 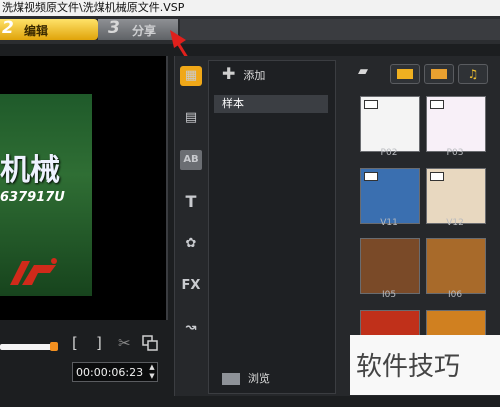 What do you see at coordinates (368, 73) in the screenshot?
I see `folder-icon: ▰` at bounding box center [368, 73].